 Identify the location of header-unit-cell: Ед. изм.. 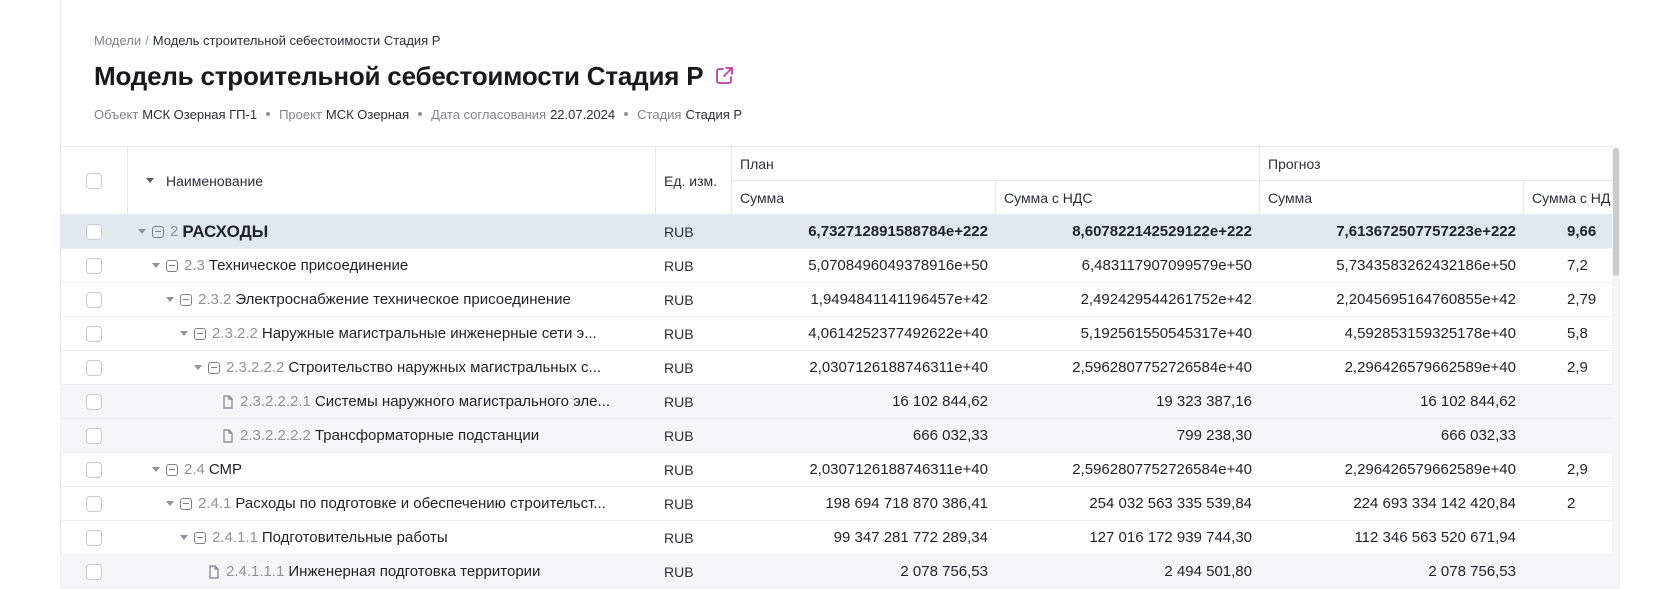
(694, 181).